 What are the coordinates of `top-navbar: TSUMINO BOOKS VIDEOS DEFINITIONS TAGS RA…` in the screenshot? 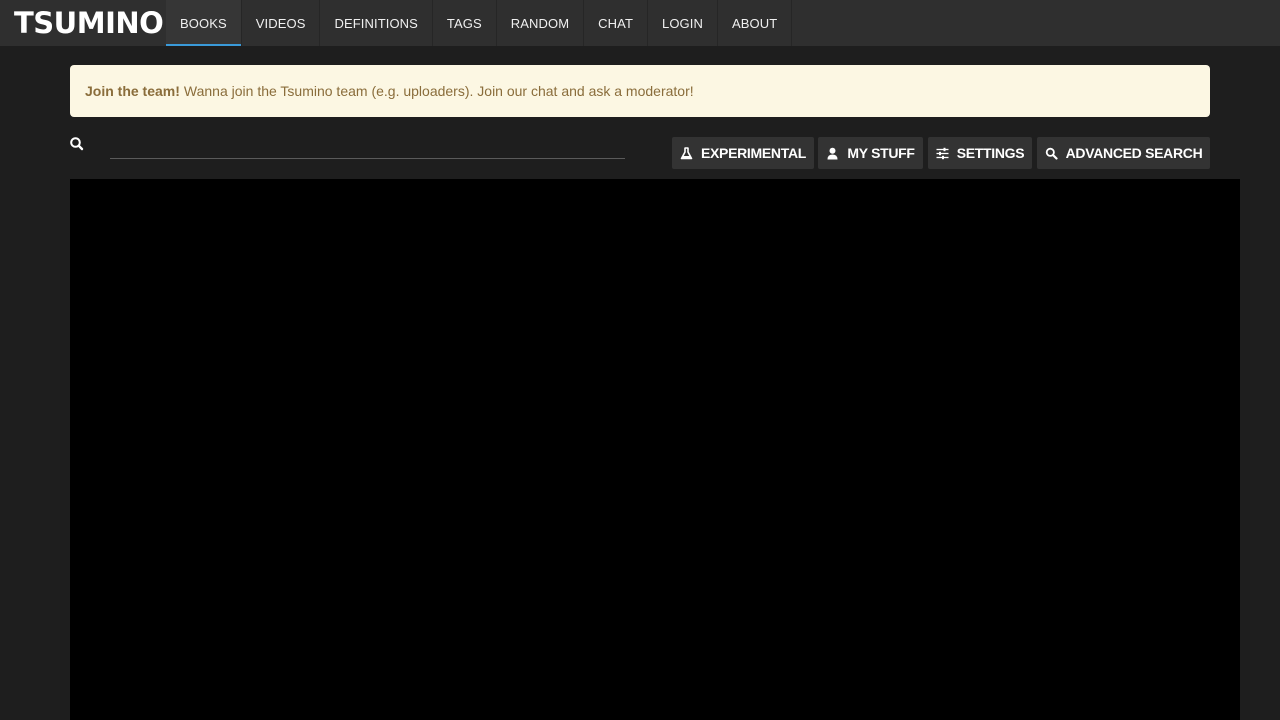 It's located at (640, 23).